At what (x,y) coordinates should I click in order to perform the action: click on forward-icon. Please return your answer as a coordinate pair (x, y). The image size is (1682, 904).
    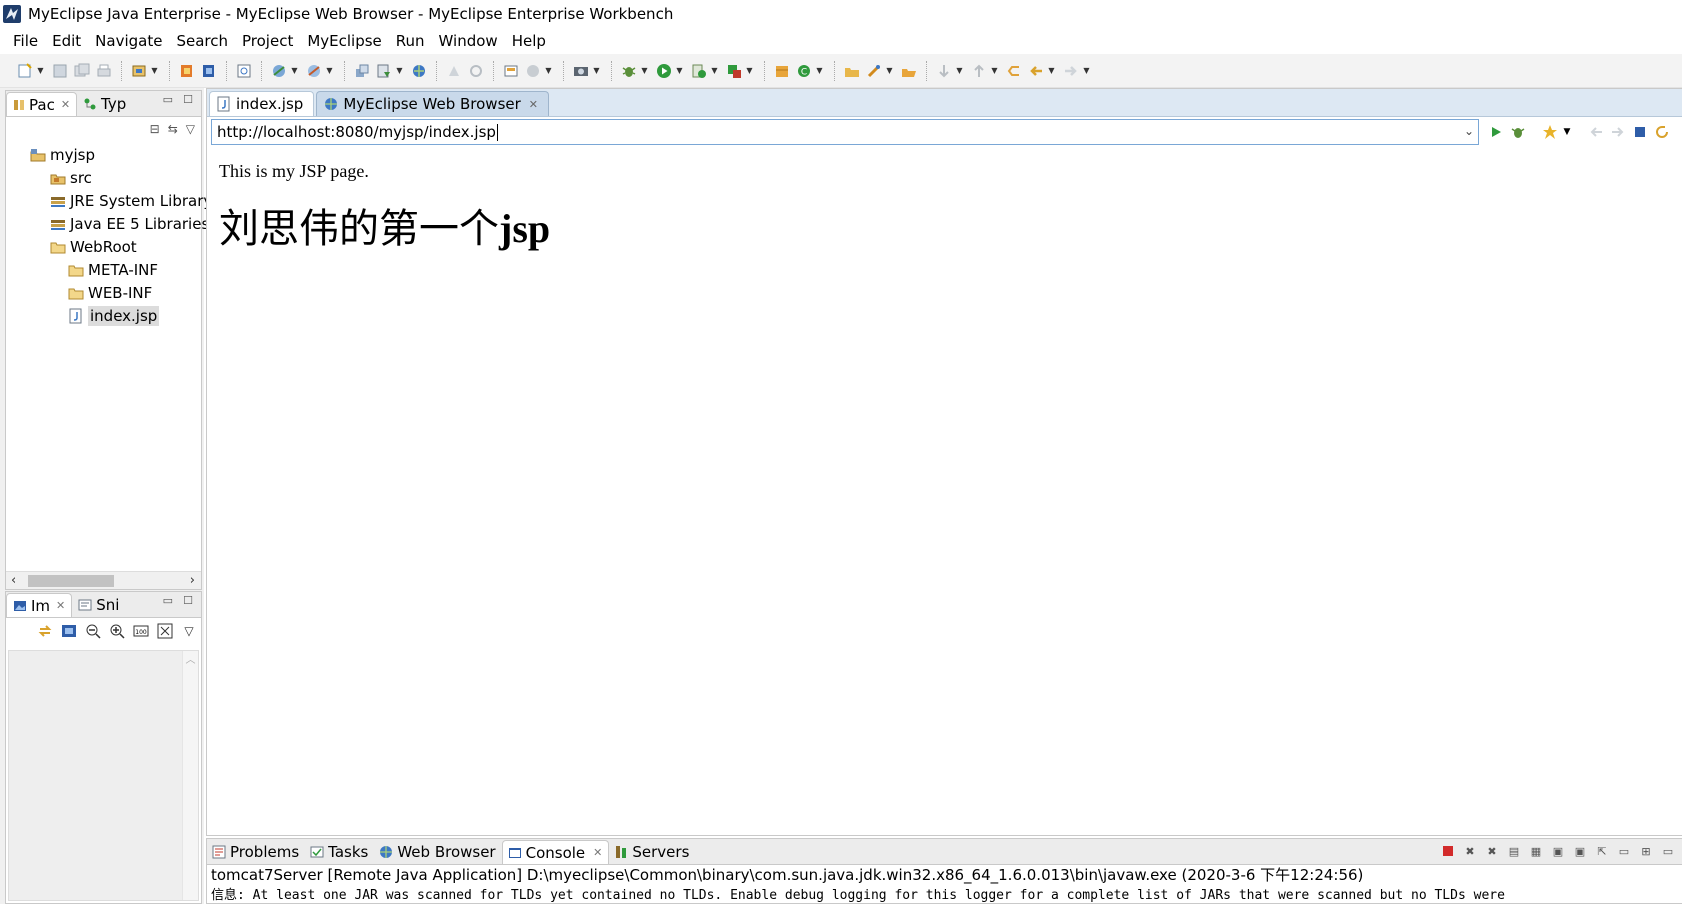
    Looking at the image, I should click on (1071, 71).